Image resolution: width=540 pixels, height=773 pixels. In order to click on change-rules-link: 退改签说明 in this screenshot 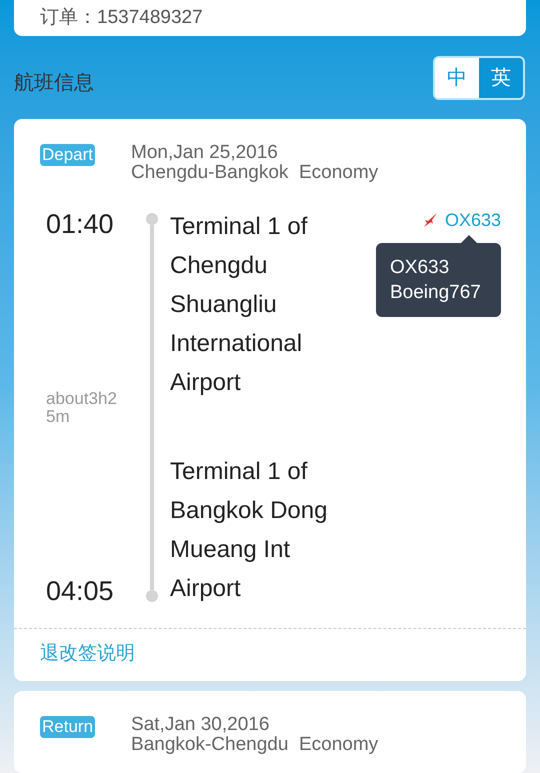, I will do `click(87, 653)`.